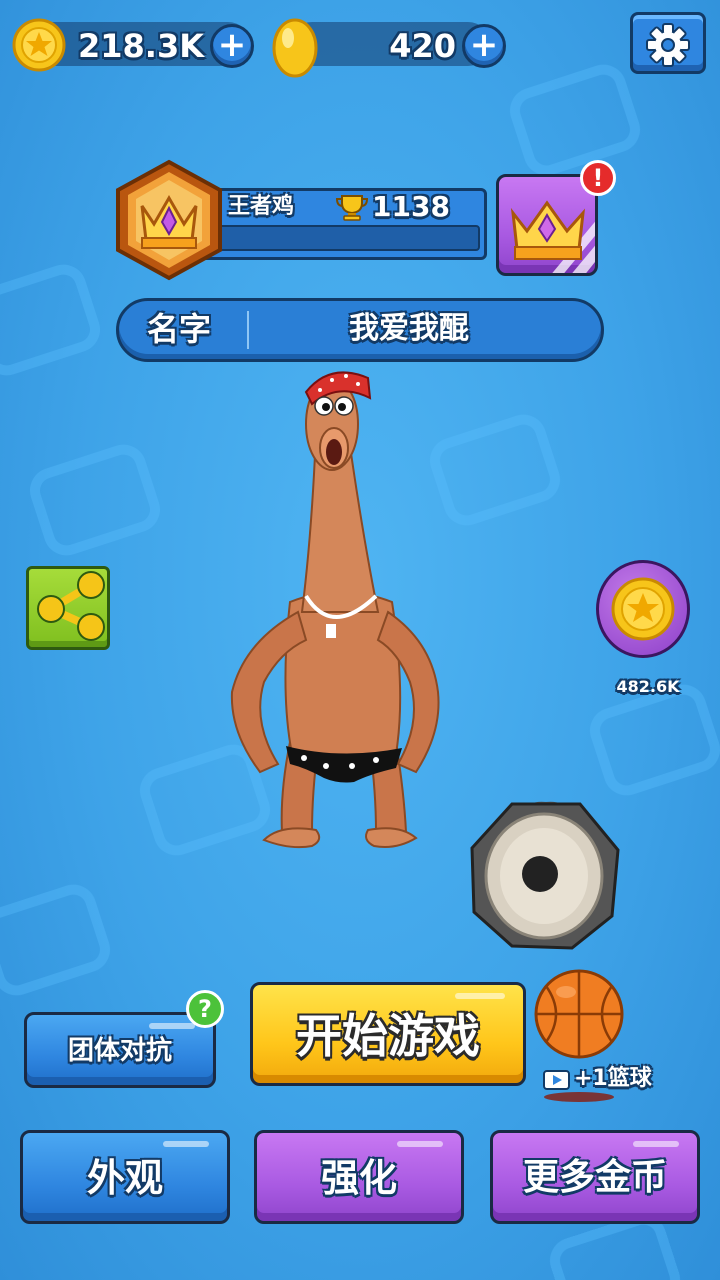 The image size is (720, 1280). Describe the element at coordinates (556, 1080) in the screenshot. I see `video-ad-icon` at that location.